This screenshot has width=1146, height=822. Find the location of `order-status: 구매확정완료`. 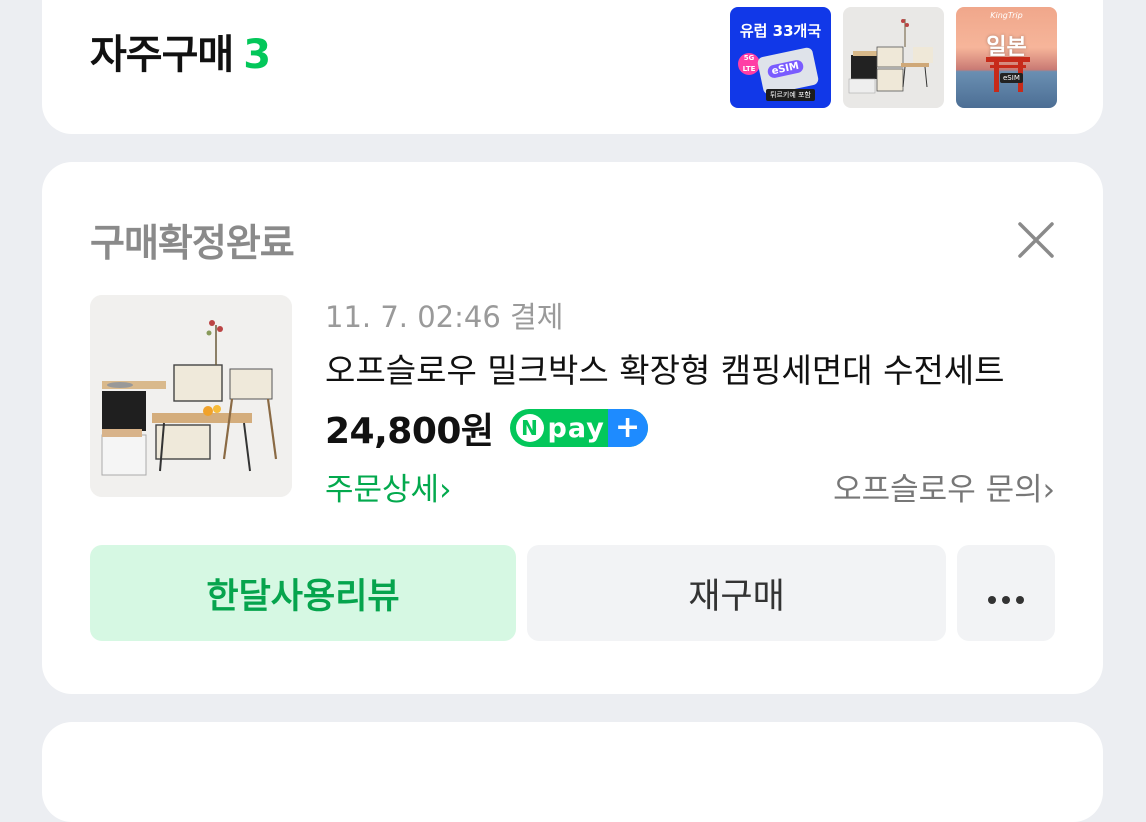

order-status: 구매확정완료 is located at coordinates (192, 243).